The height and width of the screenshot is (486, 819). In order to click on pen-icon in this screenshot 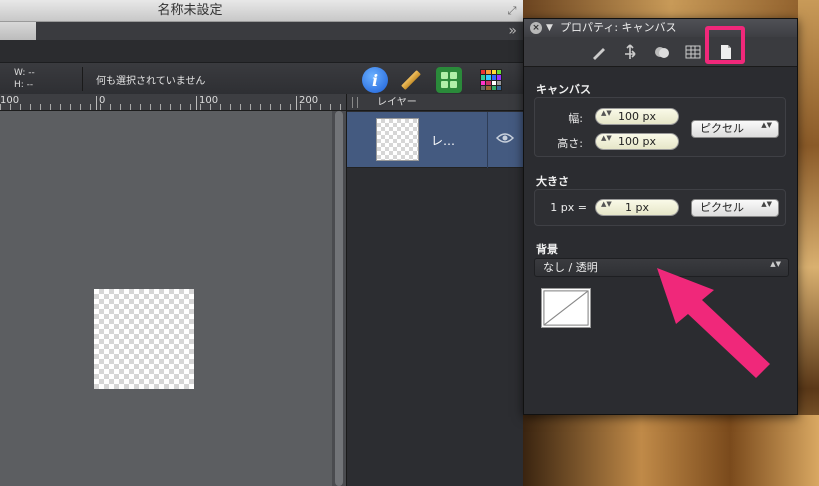, I will do `click(599, 52)`.